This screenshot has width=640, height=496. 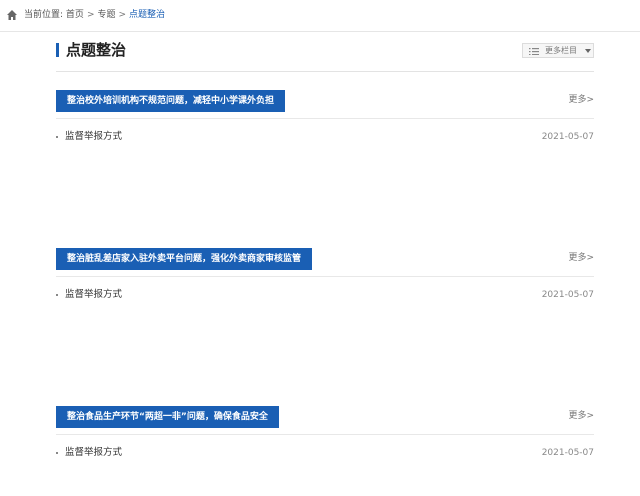 What do you see at coordinates (12, 15) in the screenshot?
I see `home-icon` at bounding box center [12, 15].